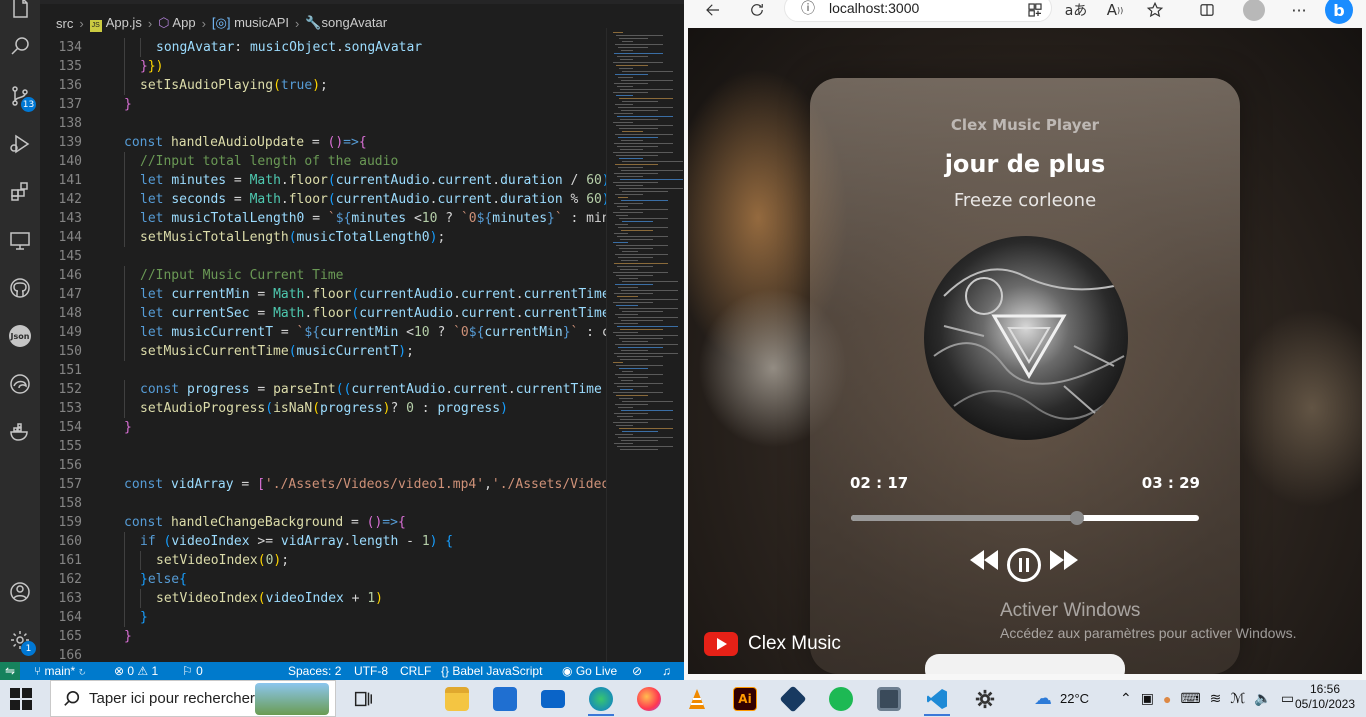 Image resolution: width=1366 pixels, height=717 pixels. I want to click on virtualbox-icon, so click(793, 699).